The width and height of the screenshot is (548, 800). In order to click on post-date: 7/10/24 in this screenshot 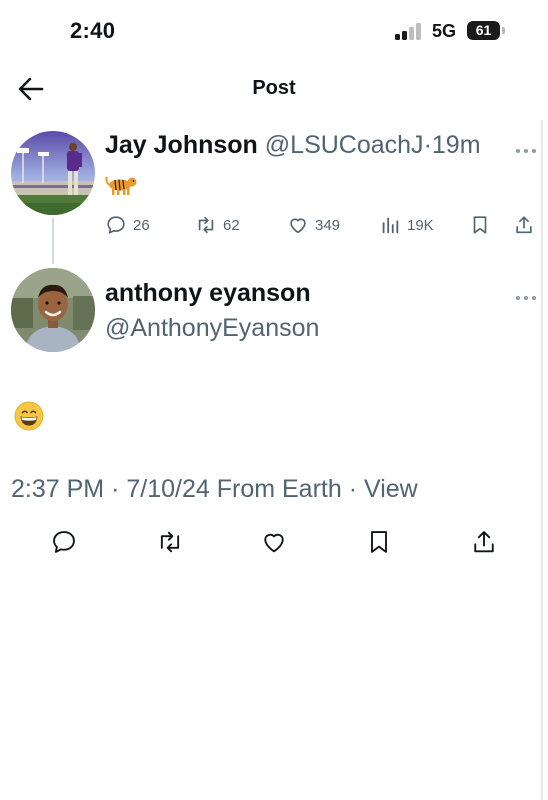, I will do `click(167, 489)`.